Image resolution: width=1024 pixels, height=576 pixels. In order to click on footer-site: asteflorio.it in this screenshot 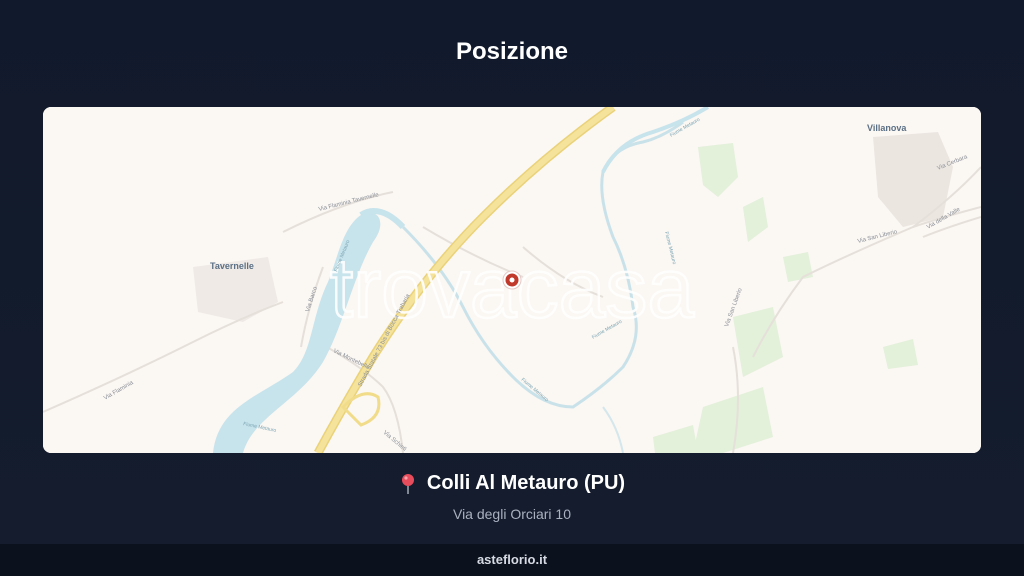, I will do `click(512, 559)`.